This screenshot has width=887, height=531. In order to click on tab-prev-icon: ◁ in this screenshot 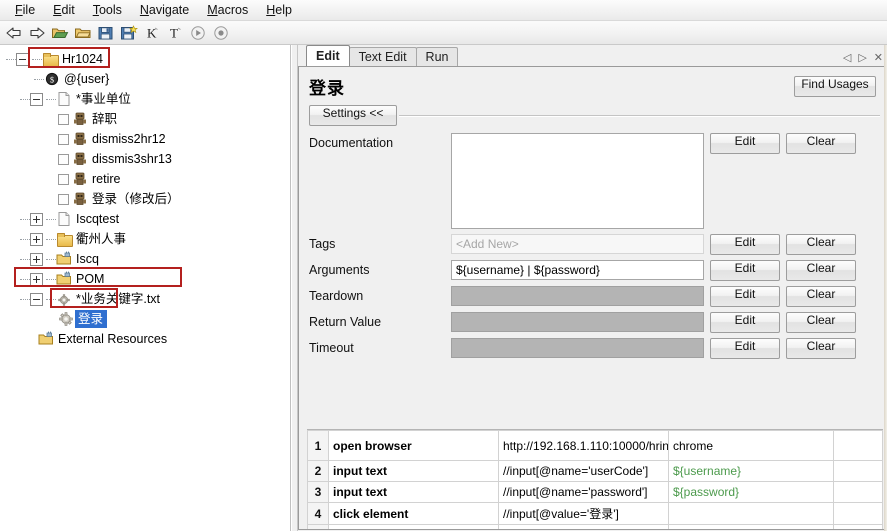, I will do `click(847, 58)`.